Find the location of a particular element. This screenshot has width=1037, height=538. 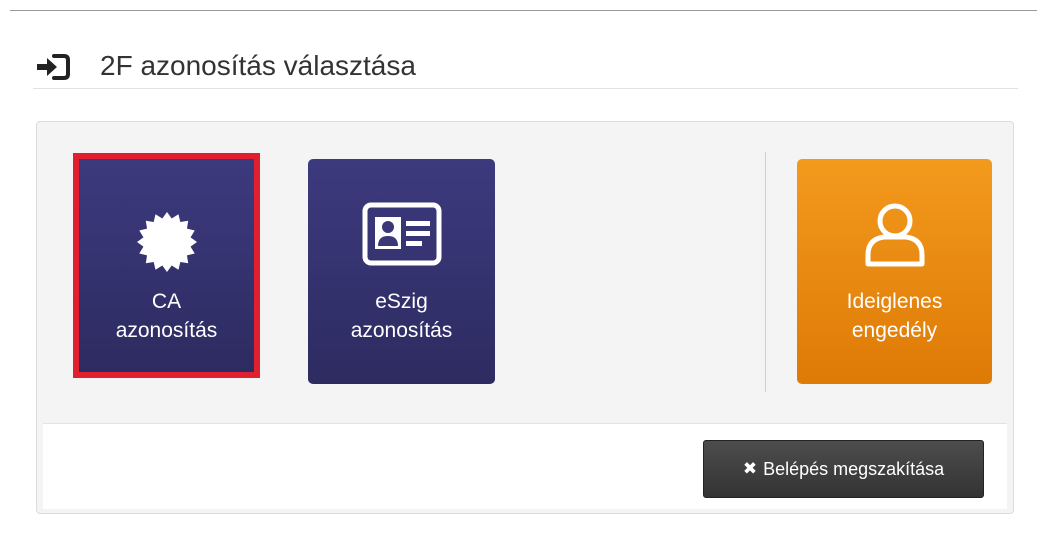

panel-divider is located at coordinates (765, 272).